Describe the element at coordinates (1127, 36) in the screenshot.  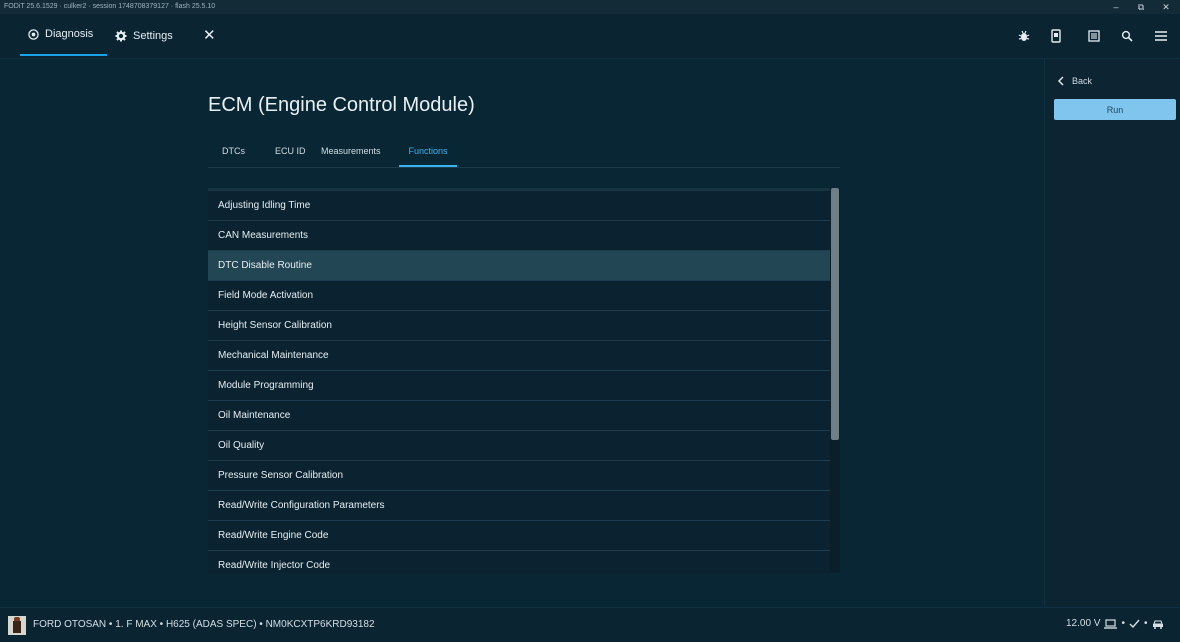
I see `search-icon` at that location.